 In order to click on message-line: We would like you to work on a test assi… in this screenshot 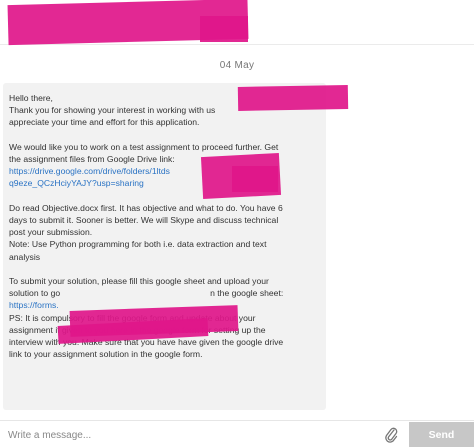, I will do `click(144, 146)`.